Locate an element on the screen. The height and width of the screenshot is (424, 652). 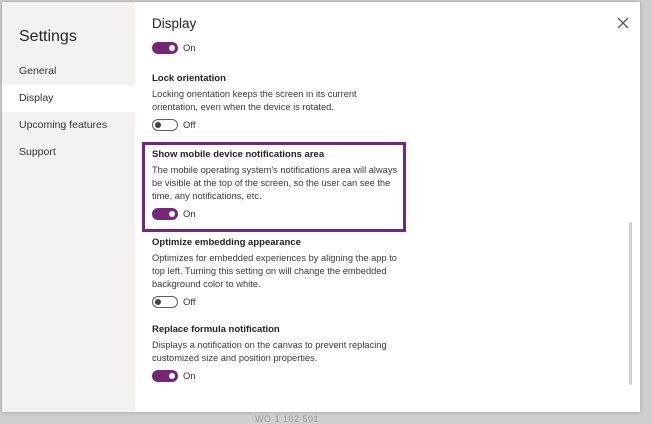
sidebar-item-label: Support is located at coordinates (37, 152).